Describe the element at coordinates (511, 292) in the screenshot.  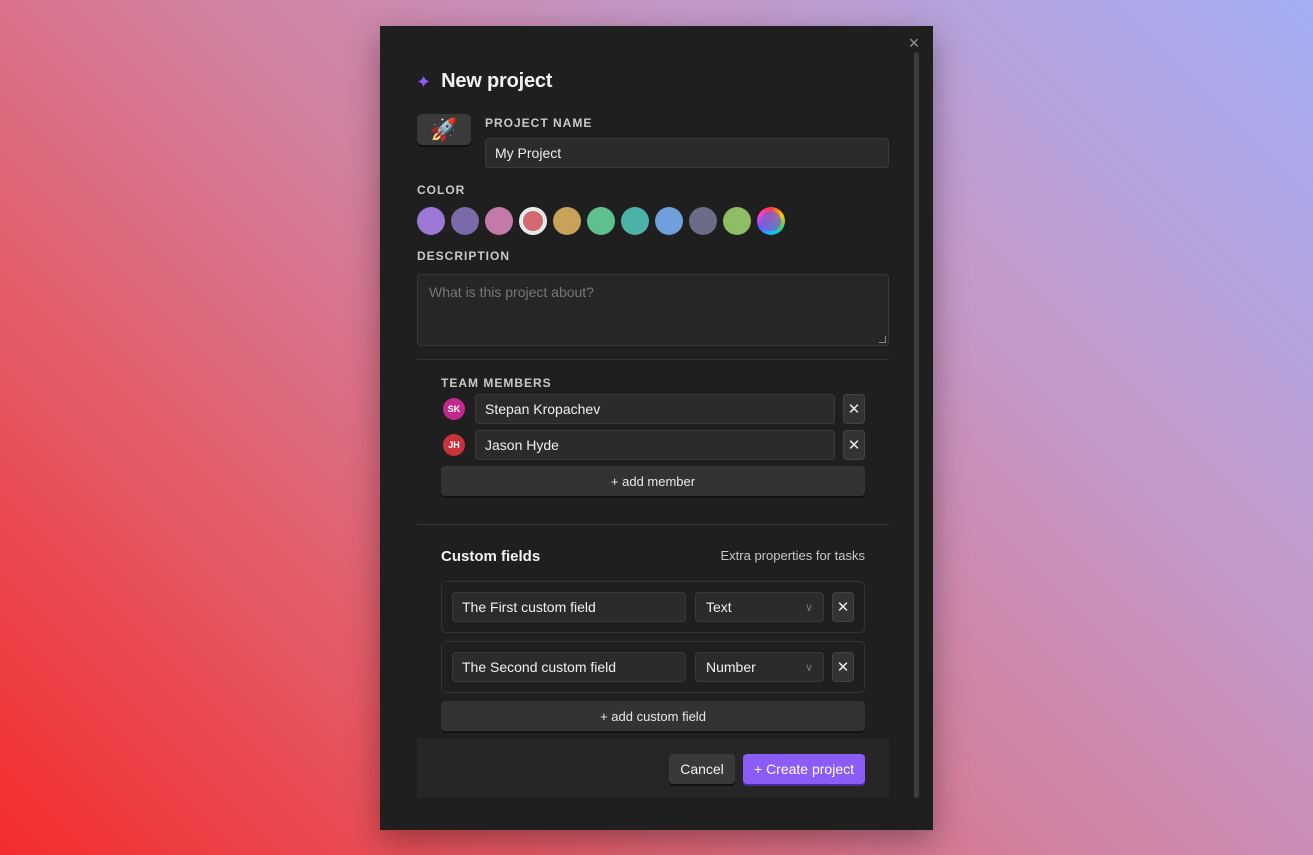
I see `description-placeholder: What is this project about?` at that location.